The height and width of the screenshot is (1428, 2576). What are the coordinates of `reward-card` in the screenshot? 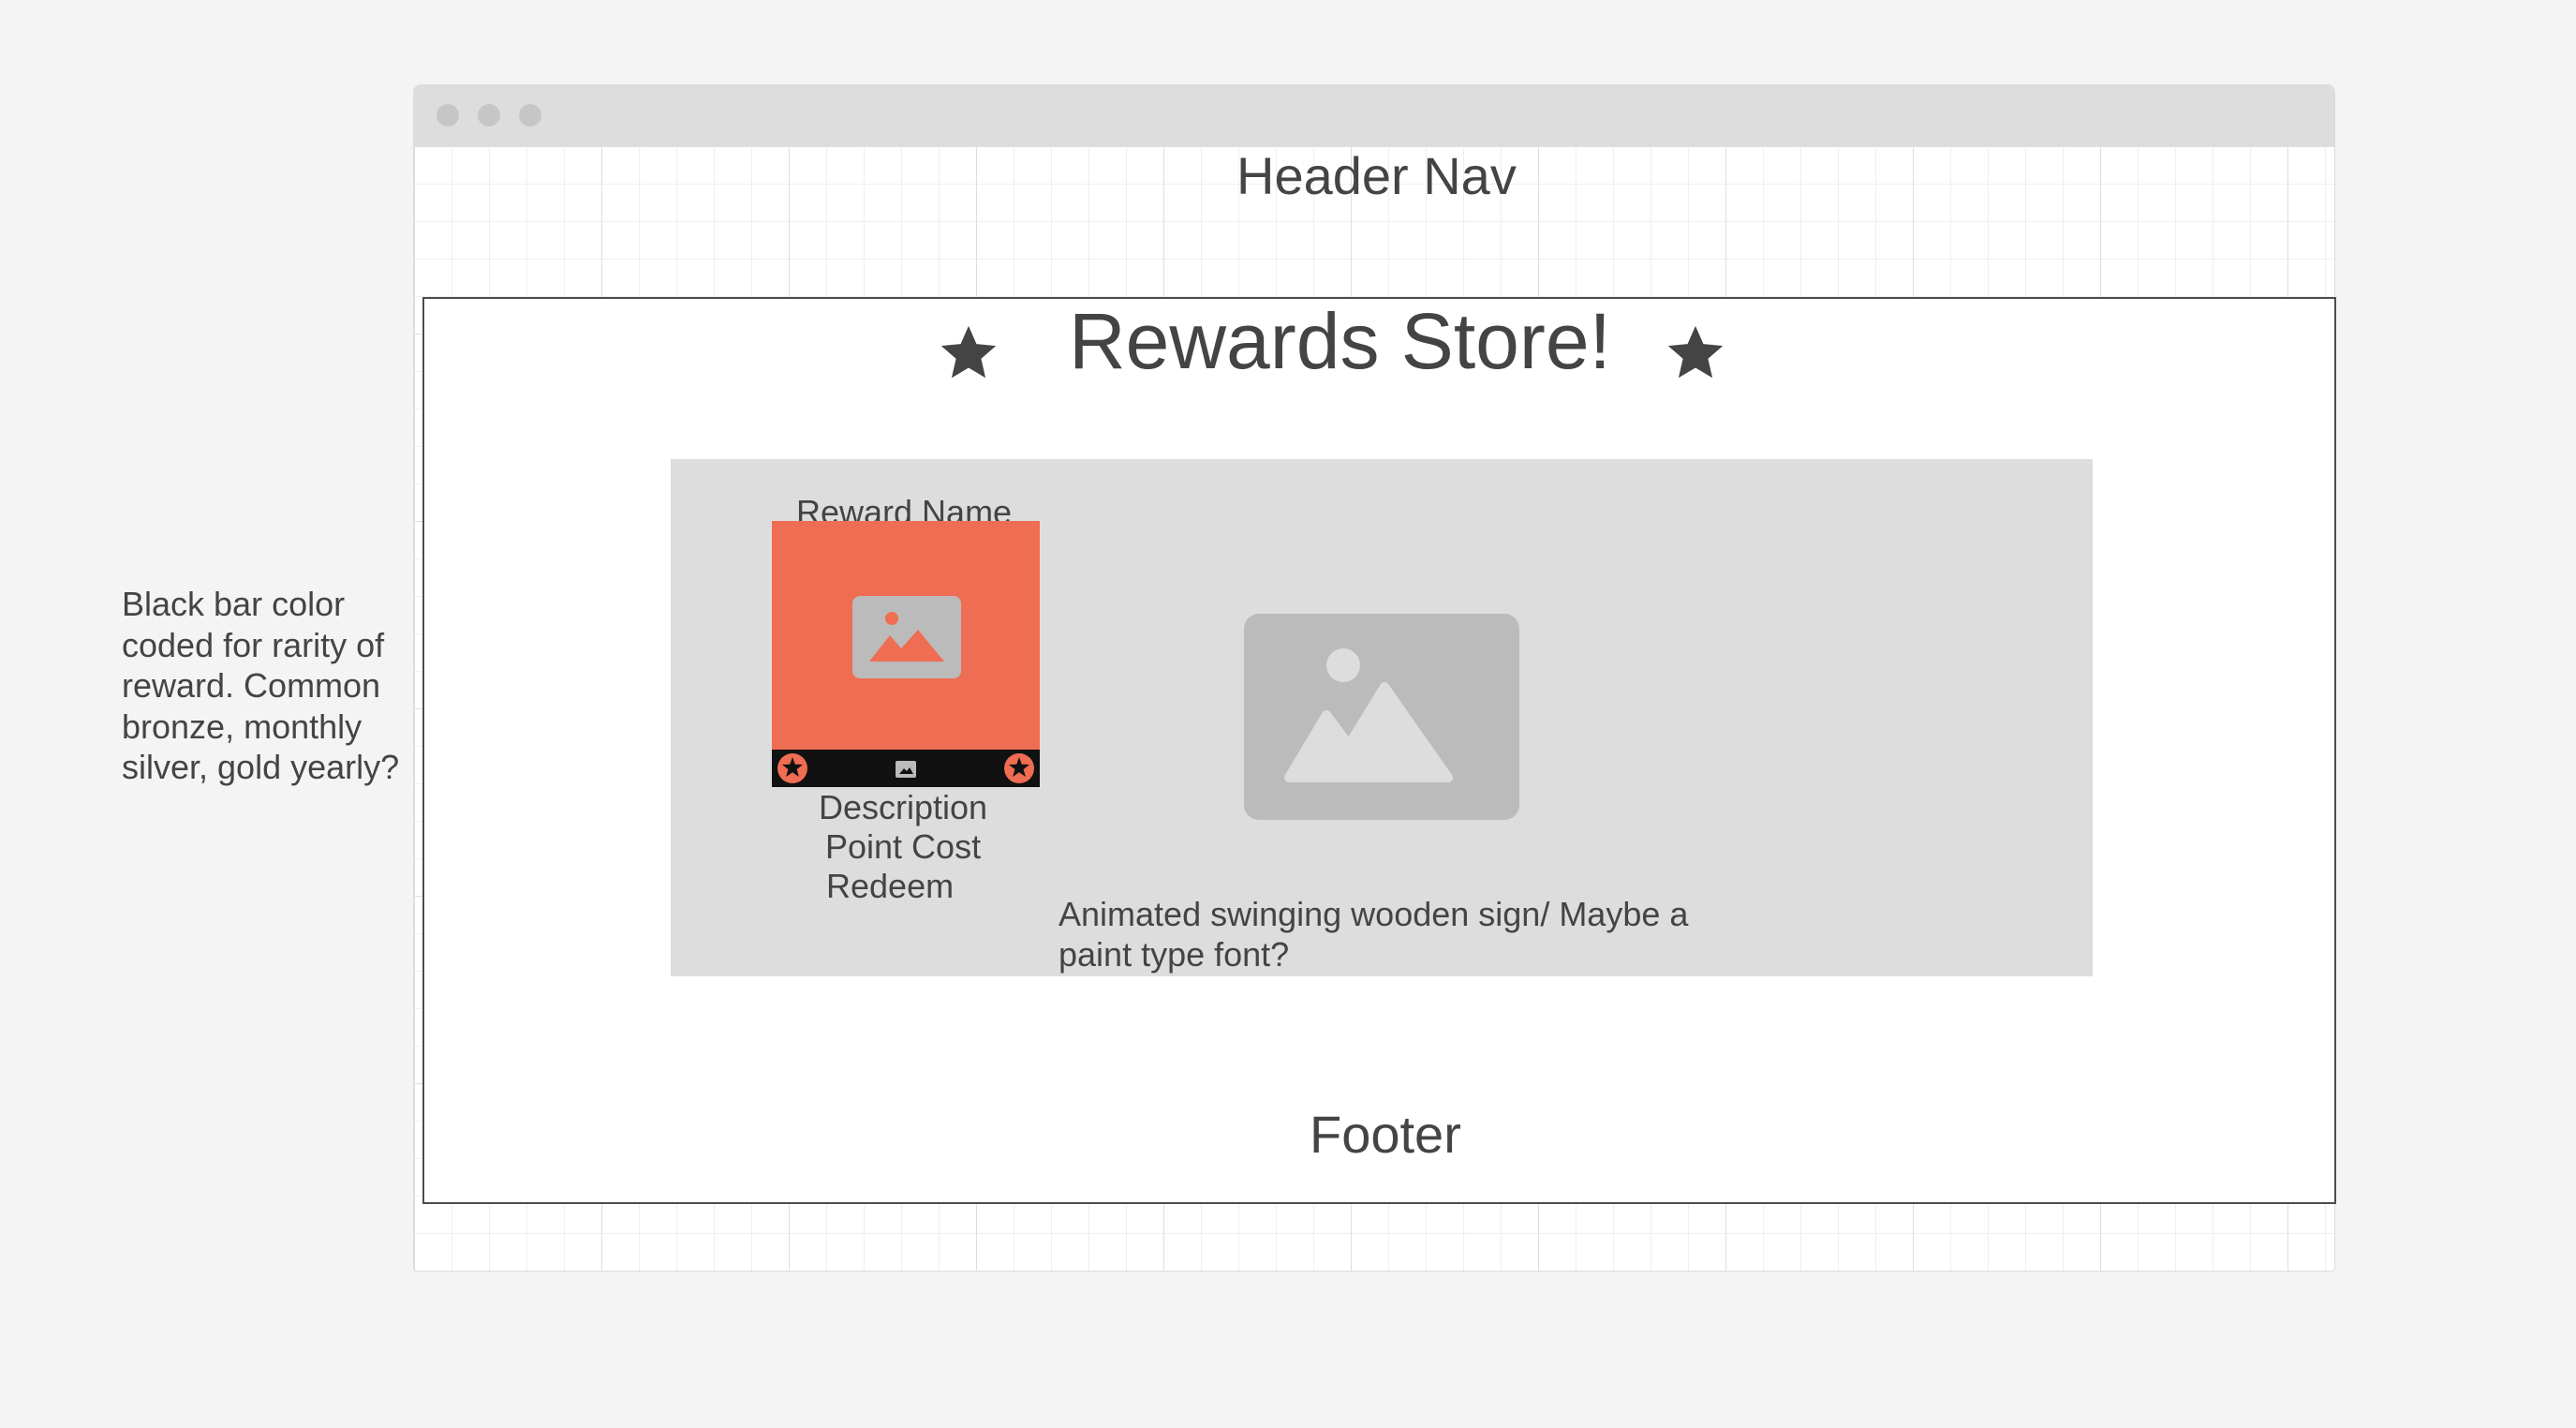 It's located at (906, 654).